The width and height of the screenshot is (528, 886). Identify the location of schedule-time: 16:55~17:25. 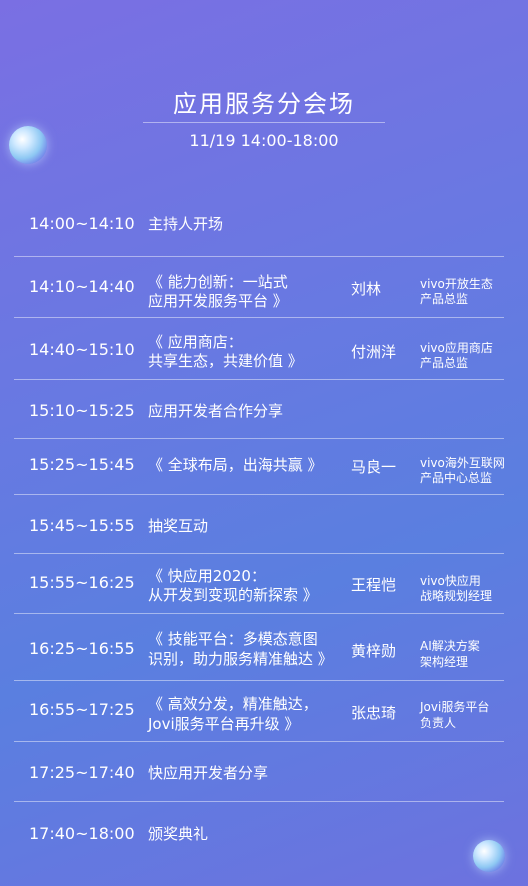
(82, 709).